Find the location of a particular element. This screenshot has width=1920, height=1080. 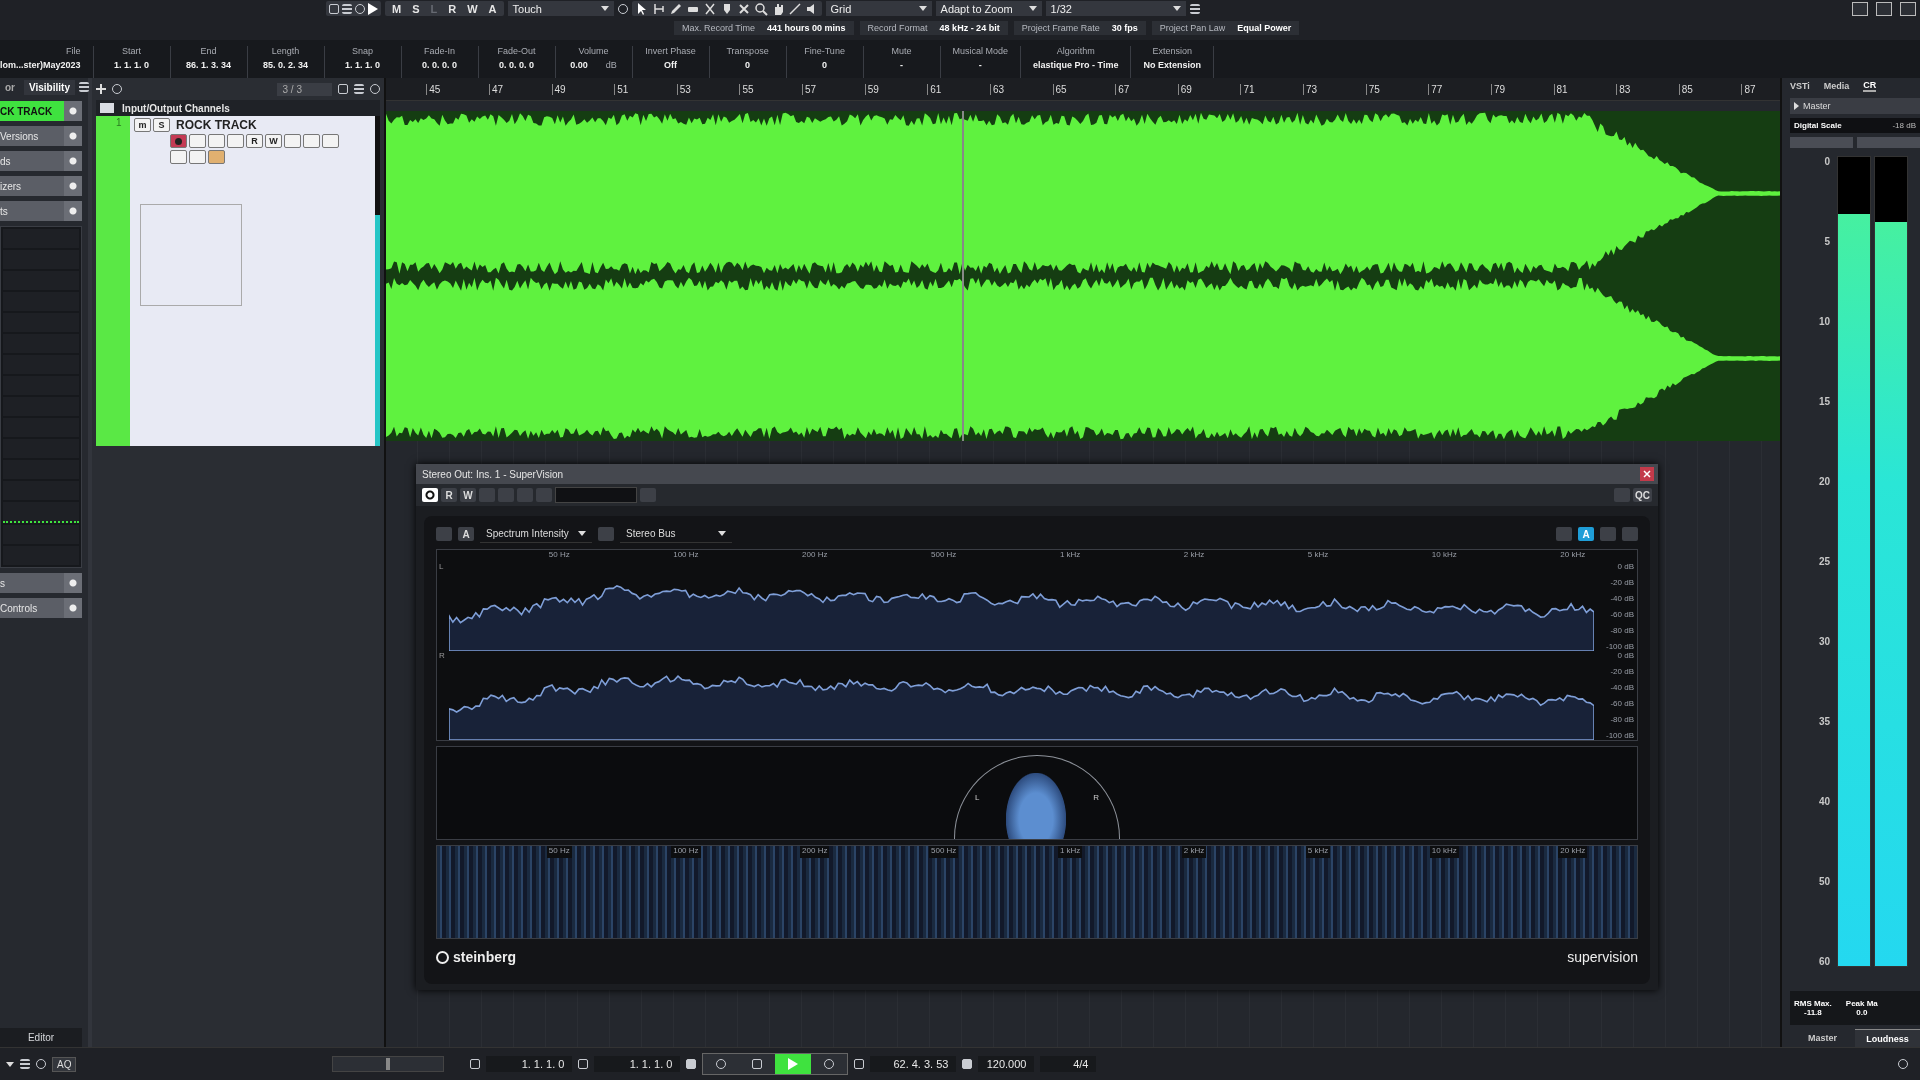

inspector-tab: Visibility is located at coordinates (49, 87).